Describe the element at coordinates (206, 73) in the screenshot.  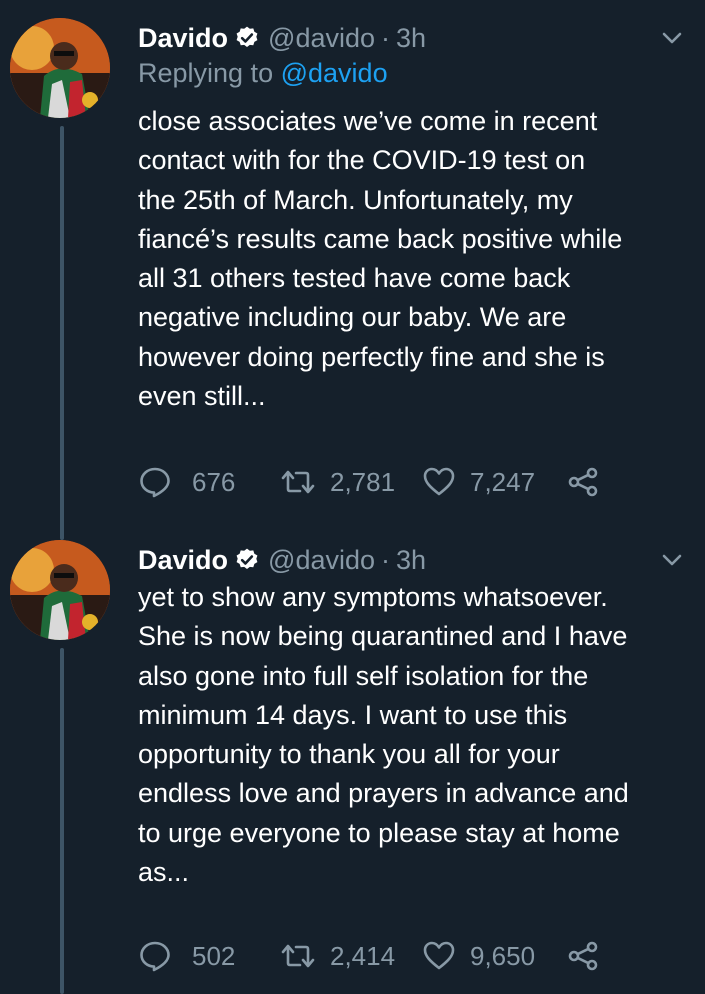
I see `replying-prefix: Replying to` at that location.